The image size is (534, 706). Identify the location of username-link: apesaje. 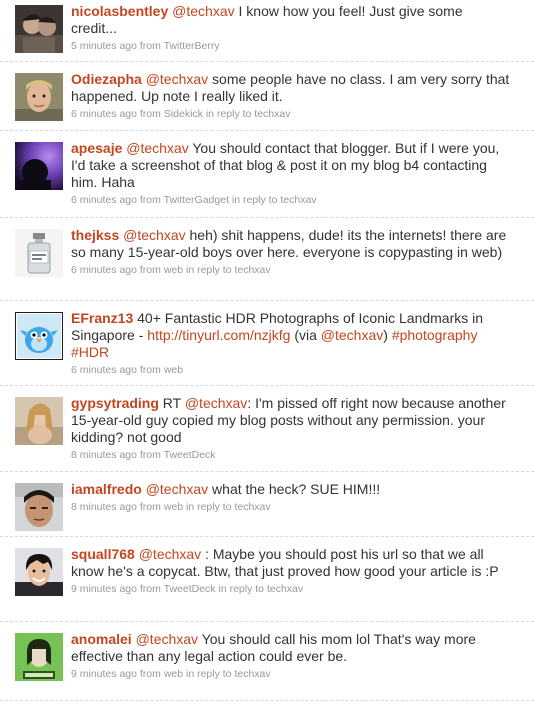
(96, 148).